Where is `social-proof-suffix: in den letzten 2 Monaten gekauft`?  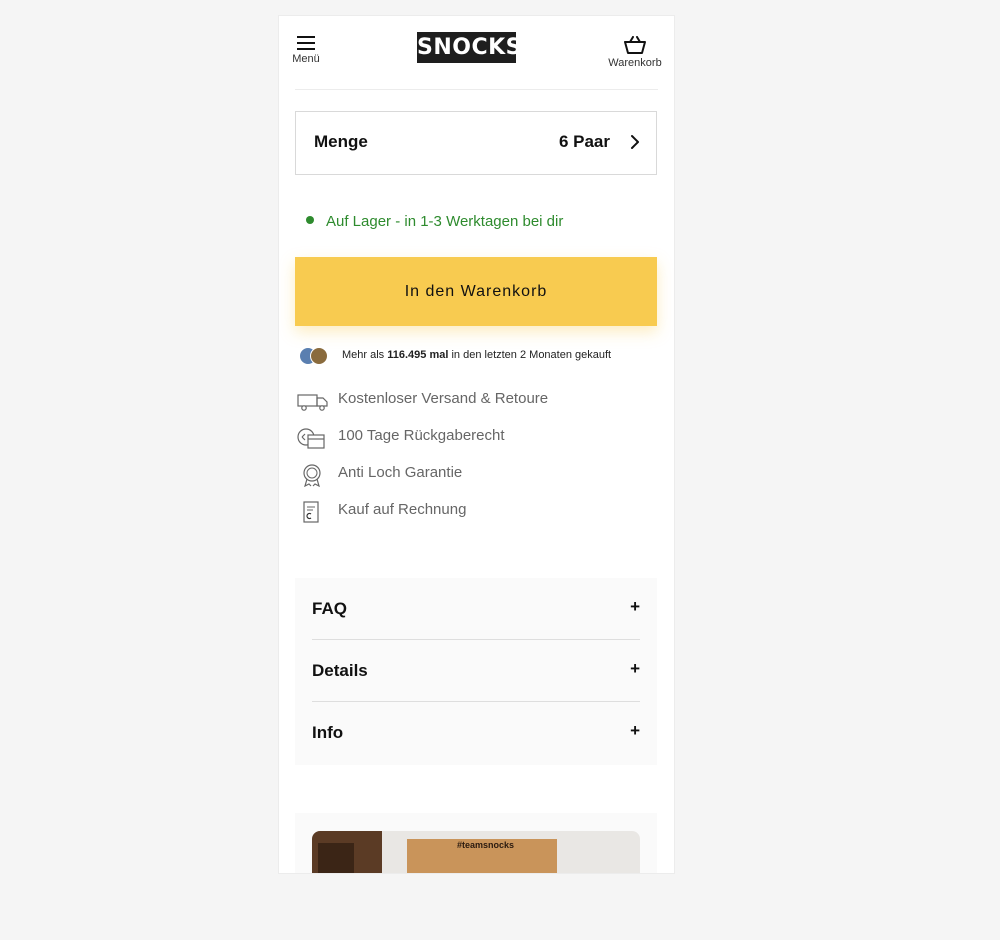 social-proof-suffix: in den letzten 2 Monaten gekauft is located at coordinates (531, 355).